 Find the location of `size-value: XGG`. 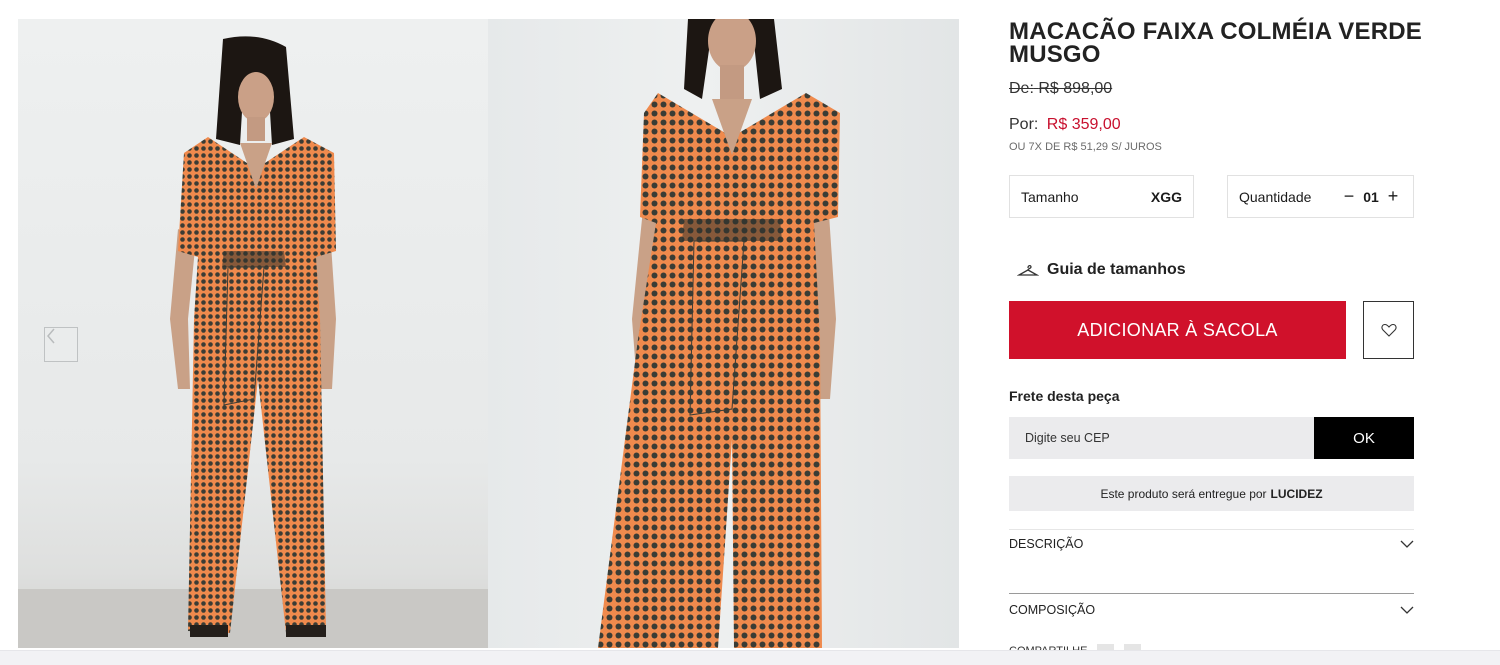

size-value: XGG is located at coordinates (1166, 196).